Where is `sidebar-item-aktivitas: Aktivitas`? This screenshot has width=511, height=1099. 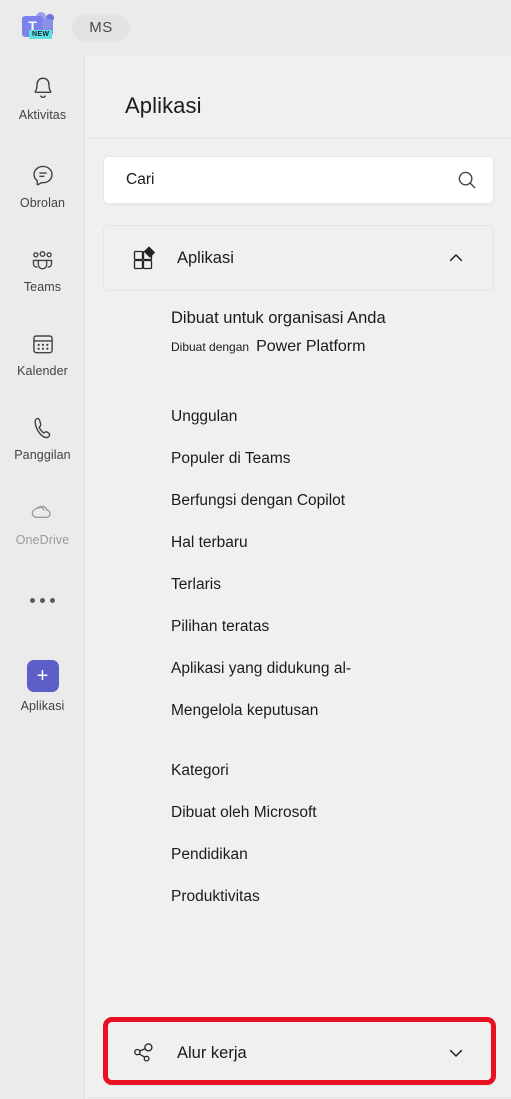
sidebar-item-aktivitas: Aktivitas is located at coordinates (42, 97).